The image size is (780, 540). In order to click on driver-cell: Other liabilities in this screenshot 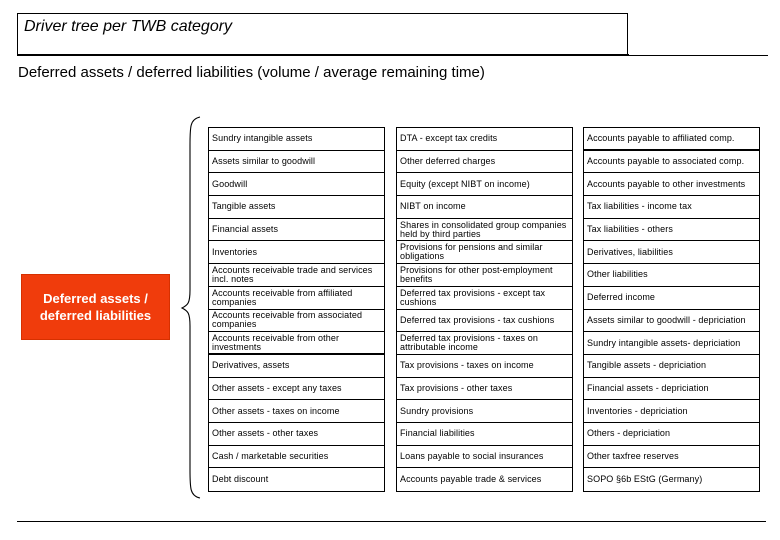, I will do `click(671, 275)`.